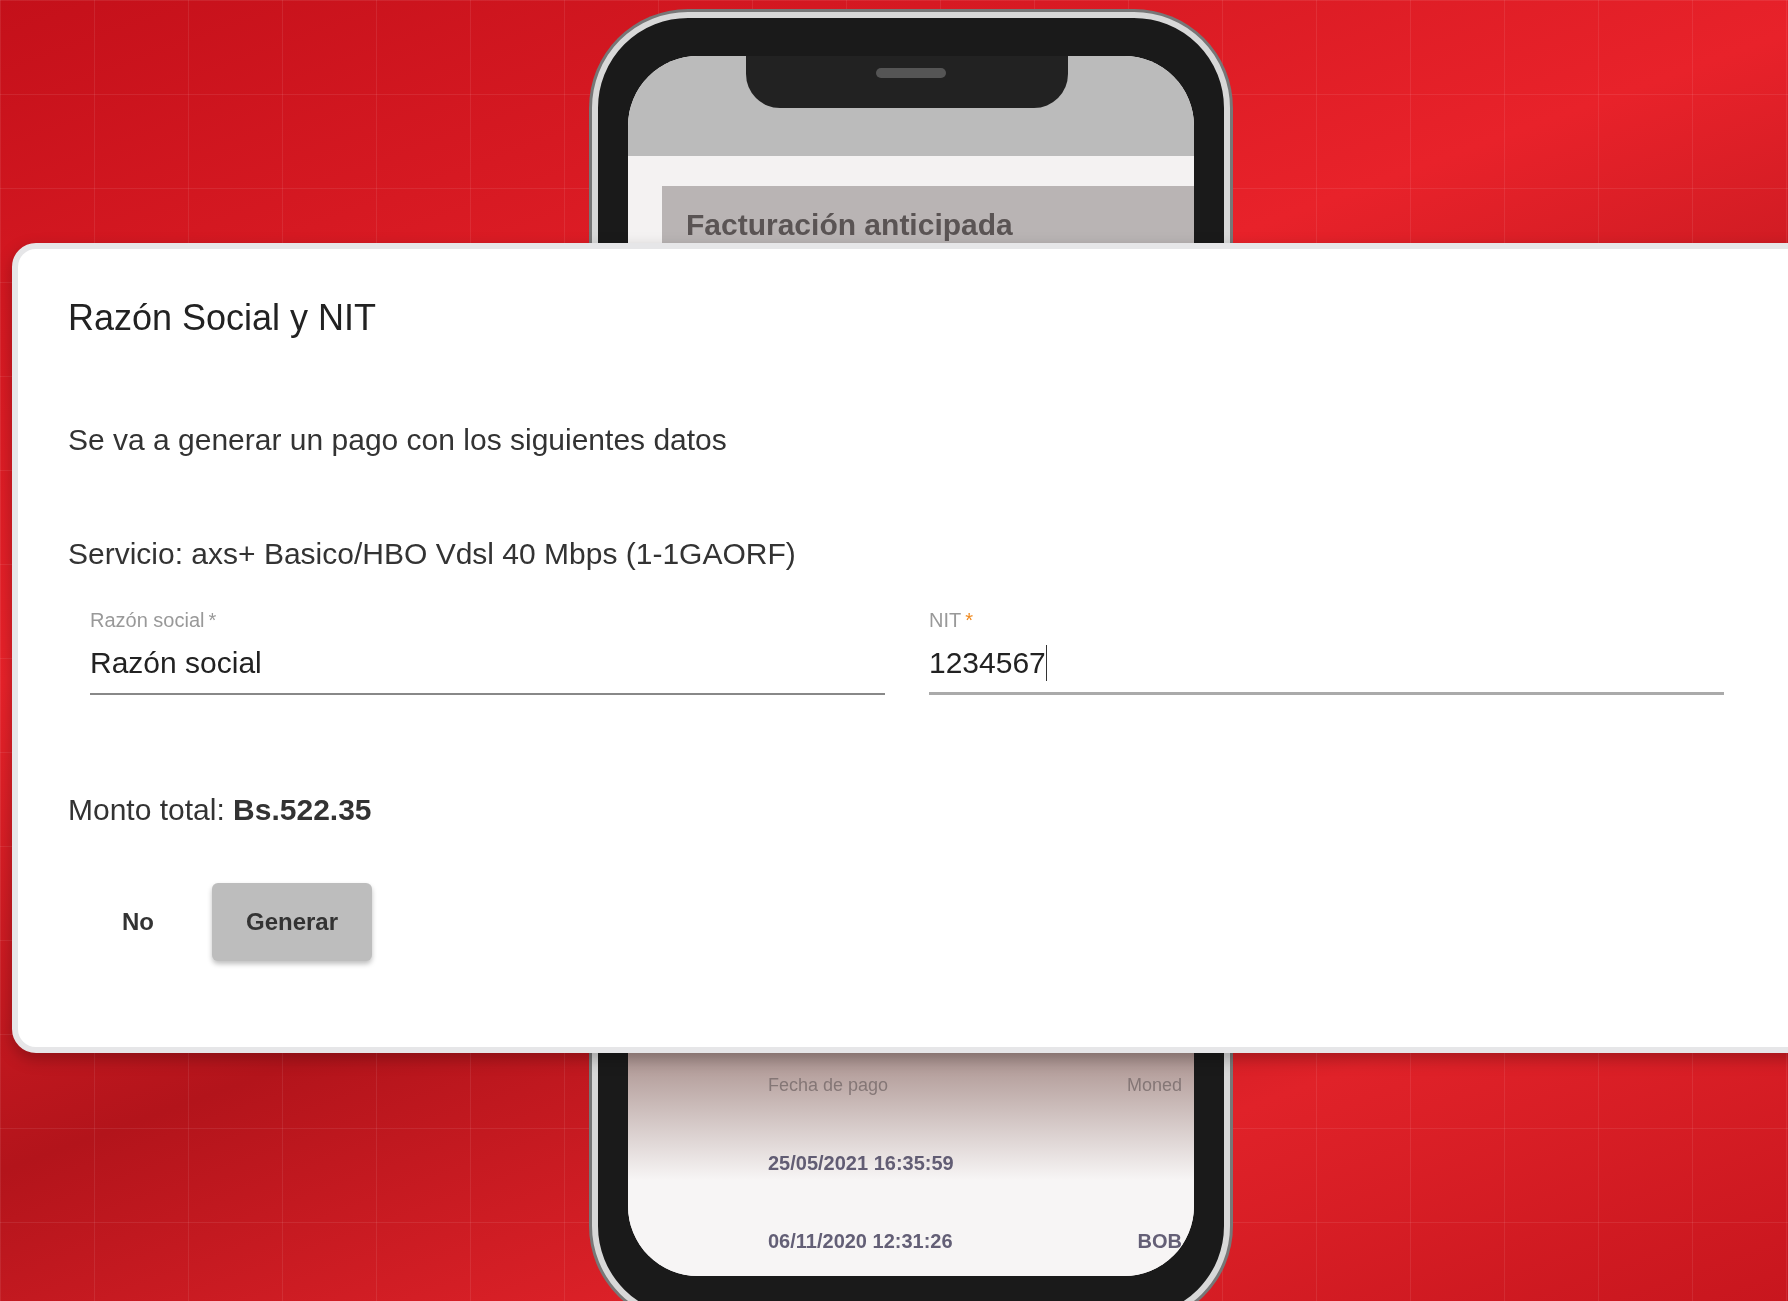 The image size is (1788, 1301). What do you see at coordinates (987, 663) in the screenshot?
I see `field-value: 1234567` at bounding box center [987, 663].